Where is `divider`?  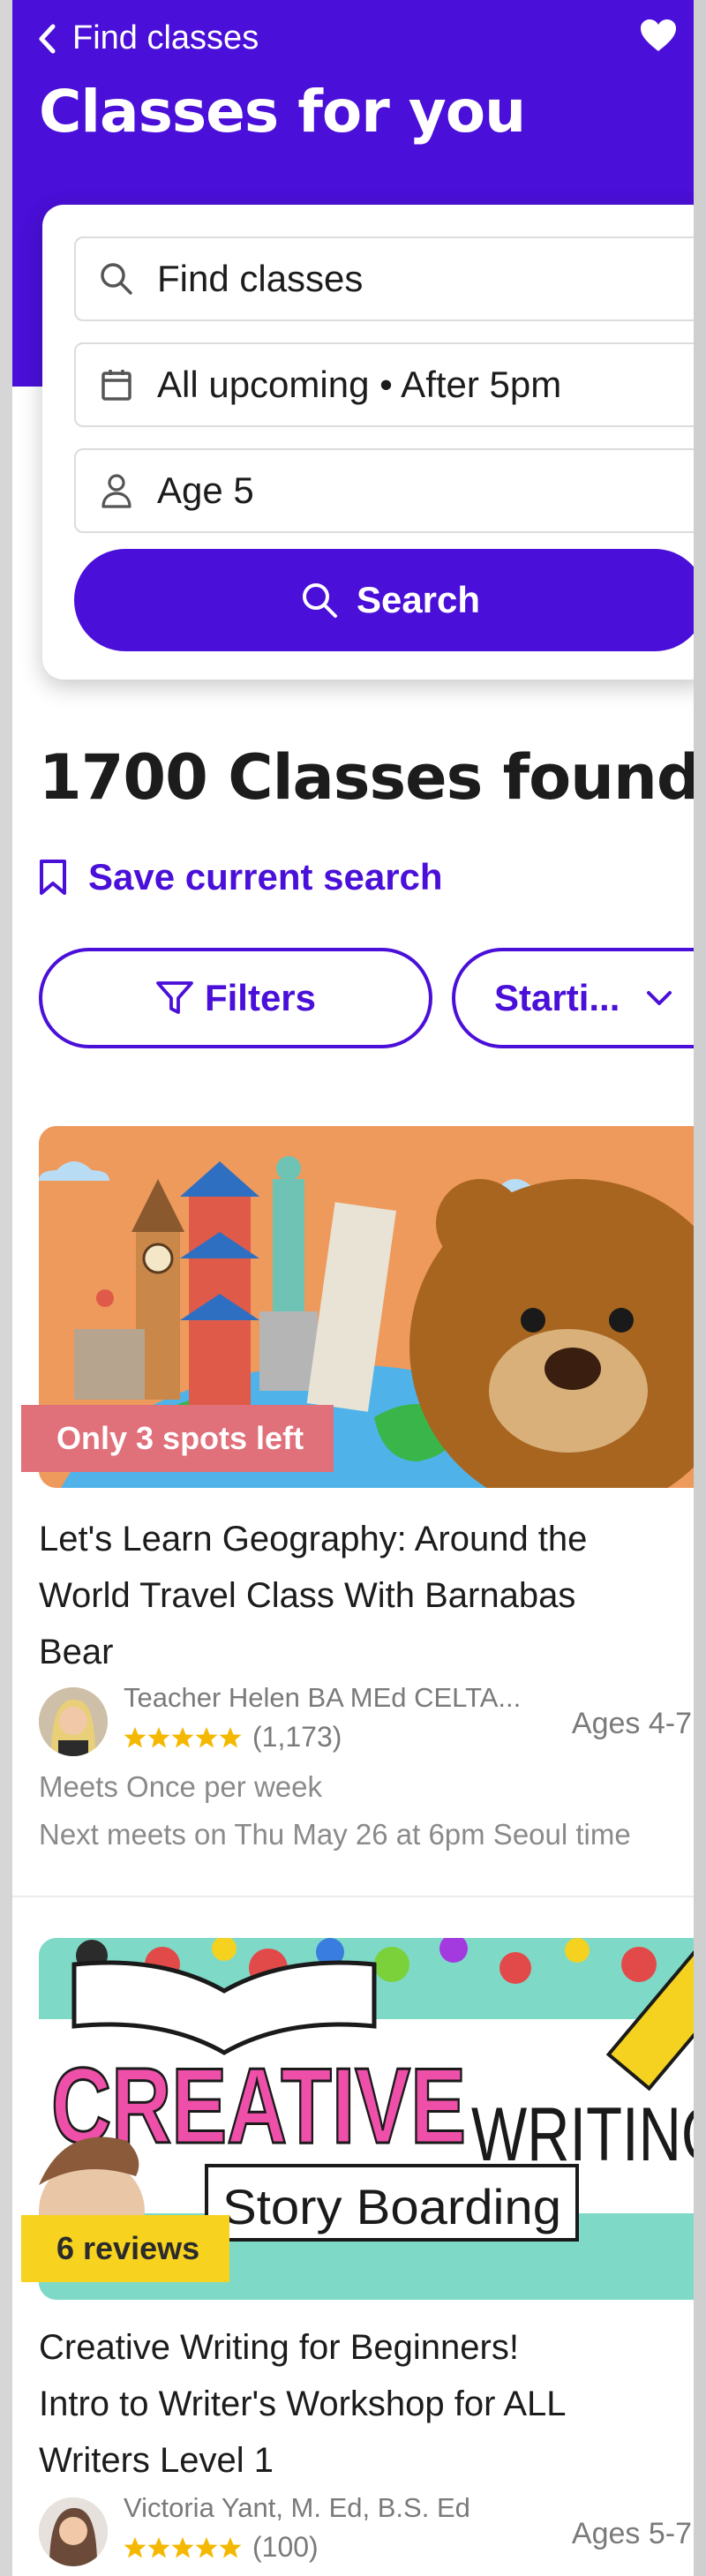
divider is located at coordinates (353, 1896).